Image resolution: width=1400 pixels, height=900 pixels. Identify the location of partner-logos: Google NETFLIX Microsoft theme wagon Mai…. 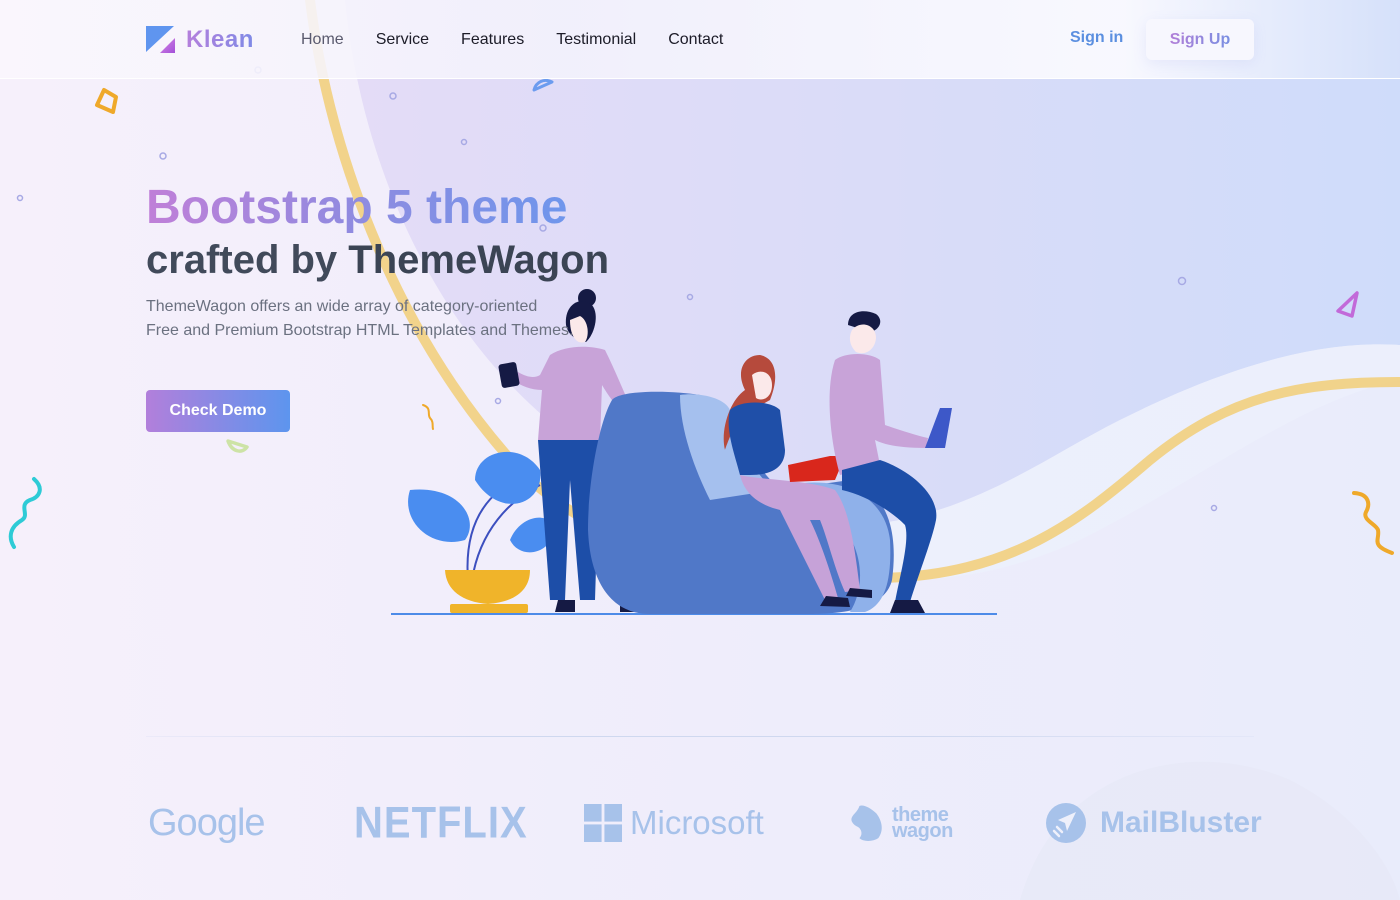
(704, 823).